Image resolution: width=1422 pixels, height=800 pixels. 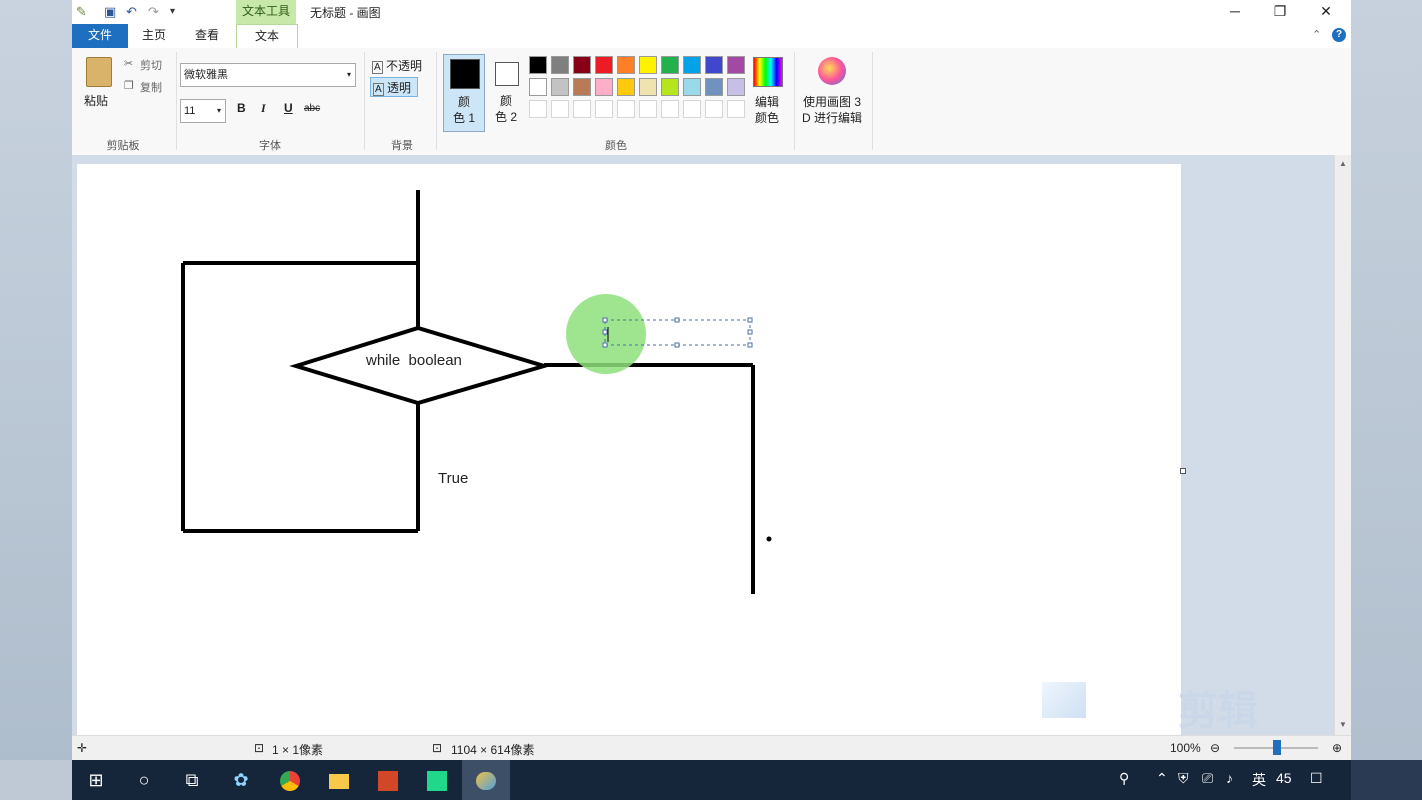 What do you see at coordinates (290, 780) in the screenshot?
I see `chrome-icon` at bounding box center [290, 780].